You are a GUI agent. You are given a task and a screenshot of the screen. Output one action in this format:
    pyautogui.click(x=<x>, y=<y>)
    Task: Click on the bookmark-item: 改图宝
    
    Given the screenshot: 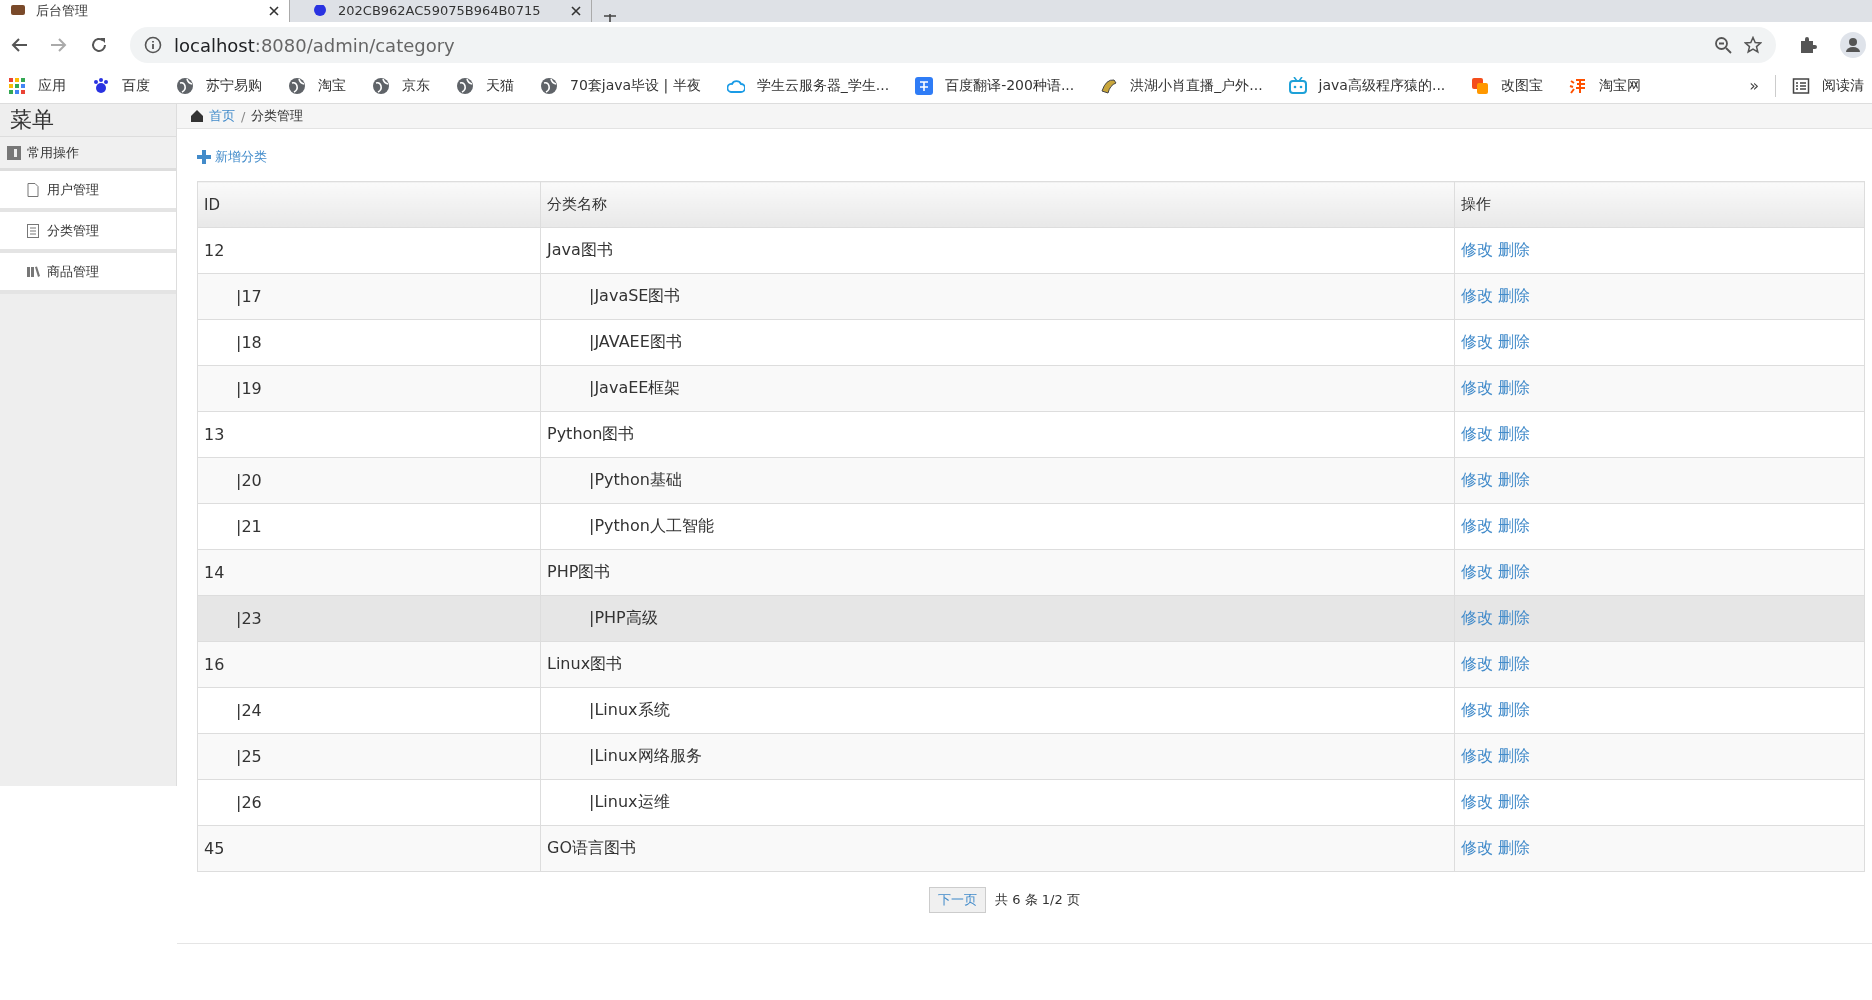 What is the action you would take?
    pyautogui.click(x=1507, y=85)
    